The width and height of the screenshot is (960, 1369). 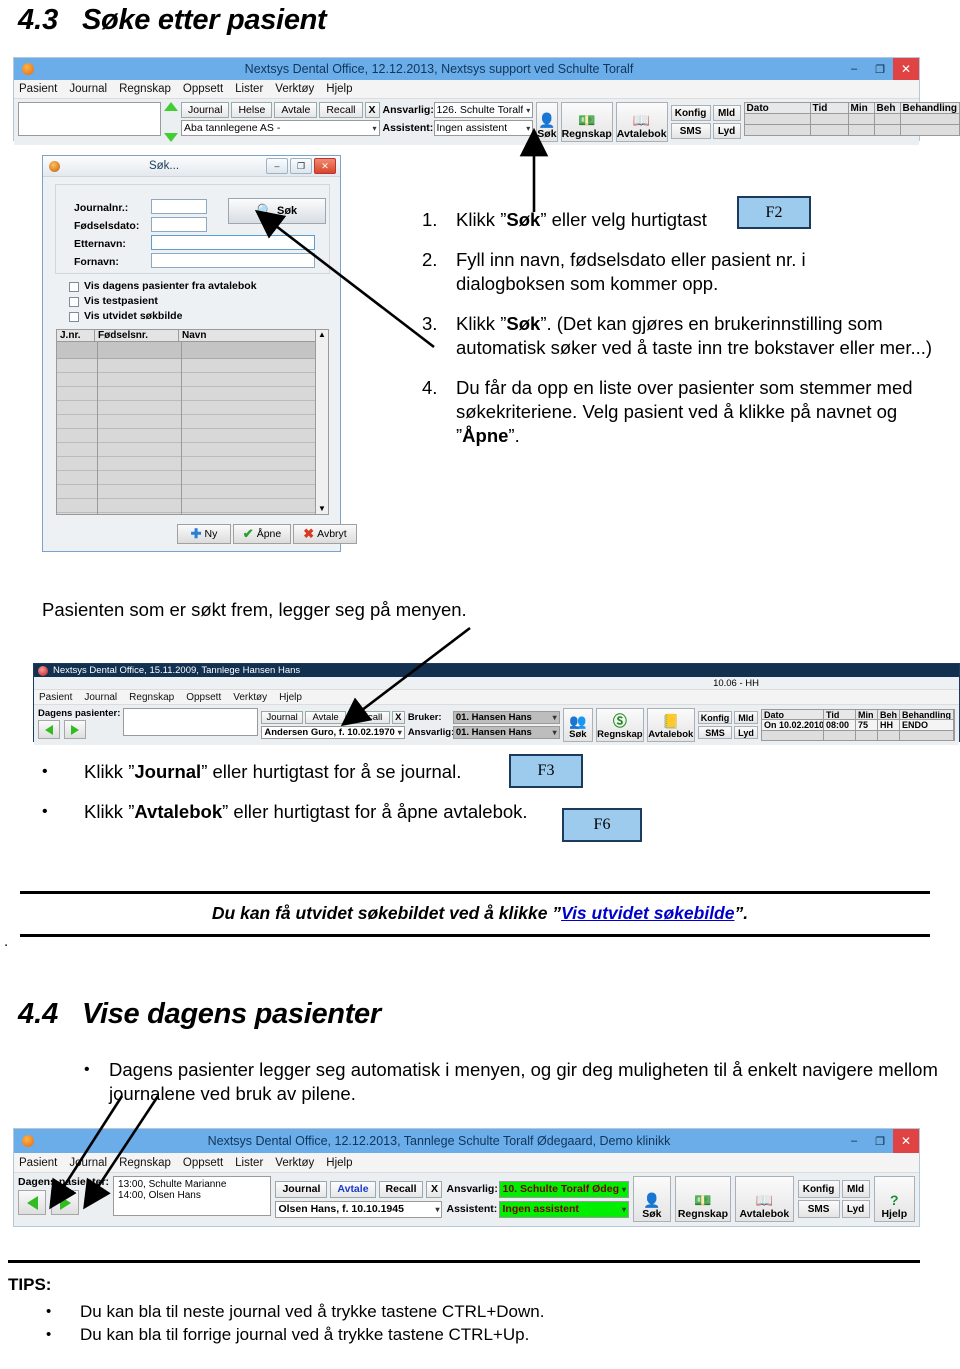 I want to click on fodselsdato-input, so click(x=179, y=224).